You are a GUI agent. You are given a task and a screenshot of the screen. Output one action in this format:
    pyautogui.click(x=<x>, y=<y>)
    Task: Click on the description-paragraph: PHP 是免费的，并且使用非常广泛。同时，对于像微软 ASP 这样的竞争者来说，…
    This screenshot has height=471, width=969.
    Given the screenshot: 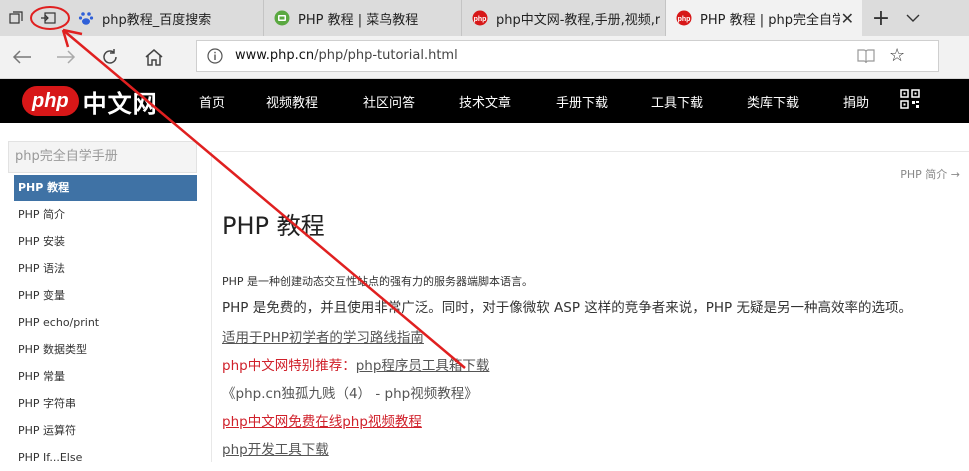 What is the action you would take?
    pyautogui.click(x=567, y=308)
    